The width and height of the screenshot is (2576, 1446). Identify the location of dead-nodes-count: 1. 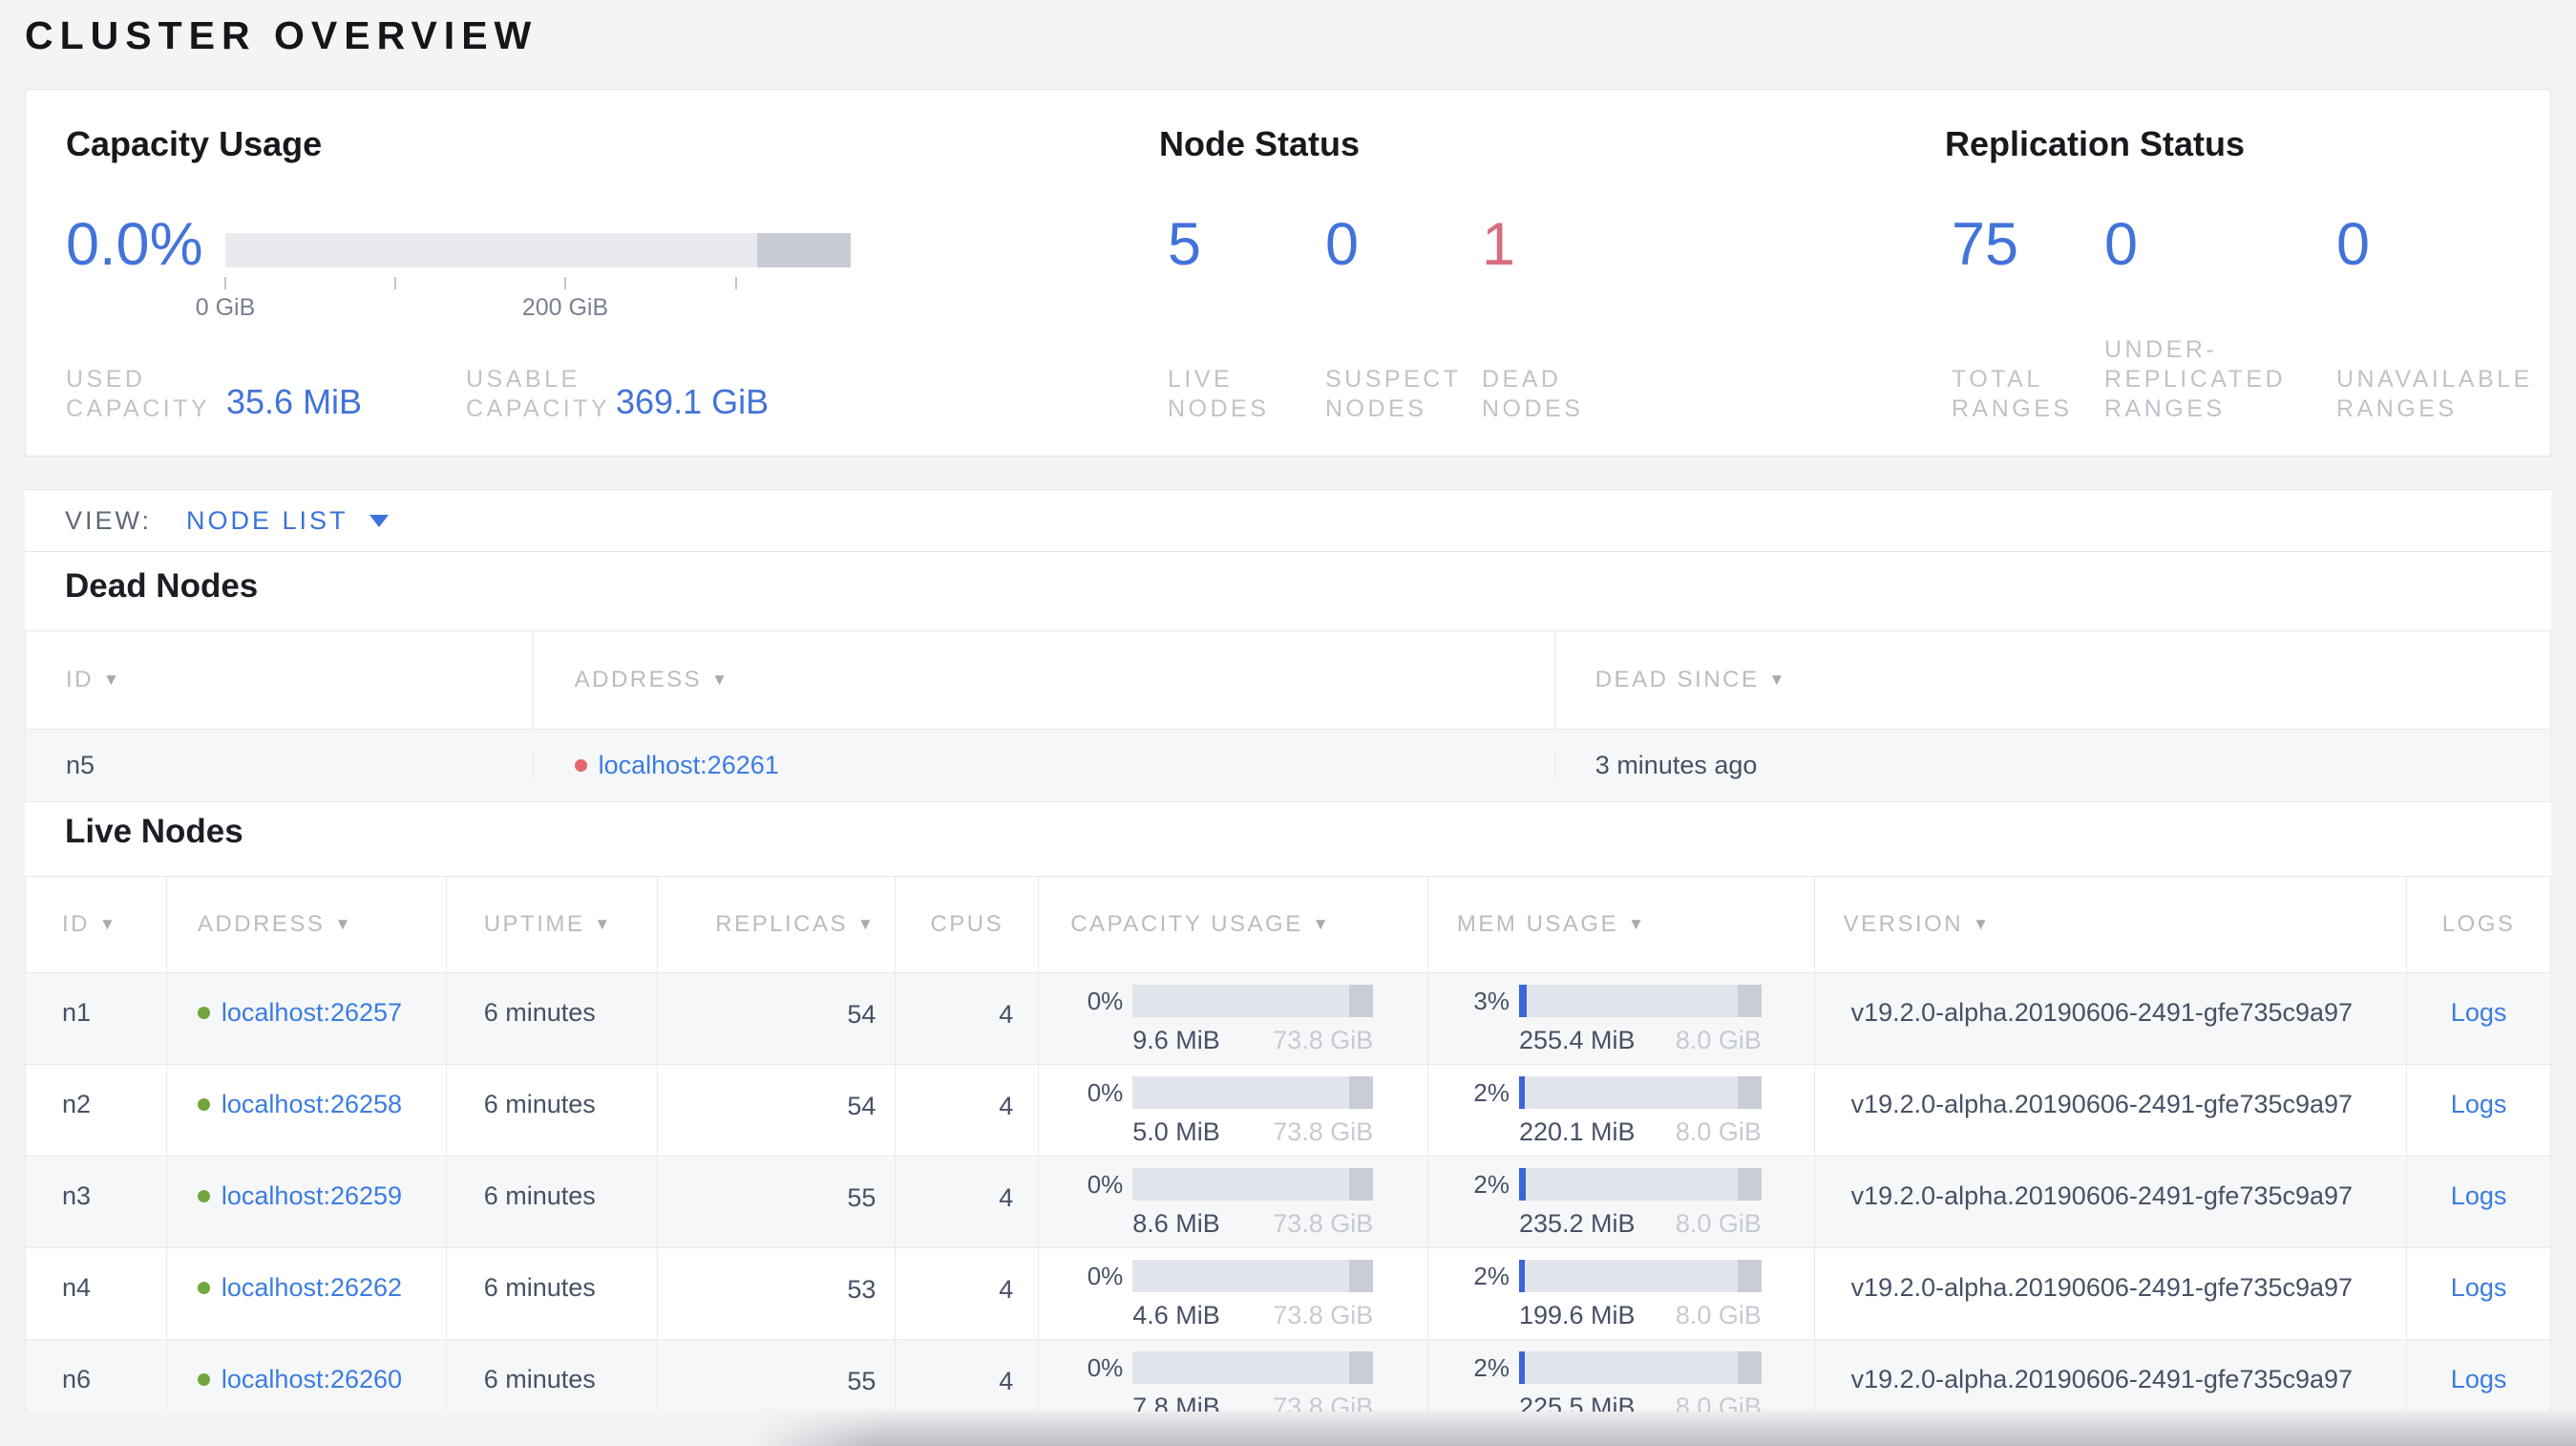
(1499, 245).